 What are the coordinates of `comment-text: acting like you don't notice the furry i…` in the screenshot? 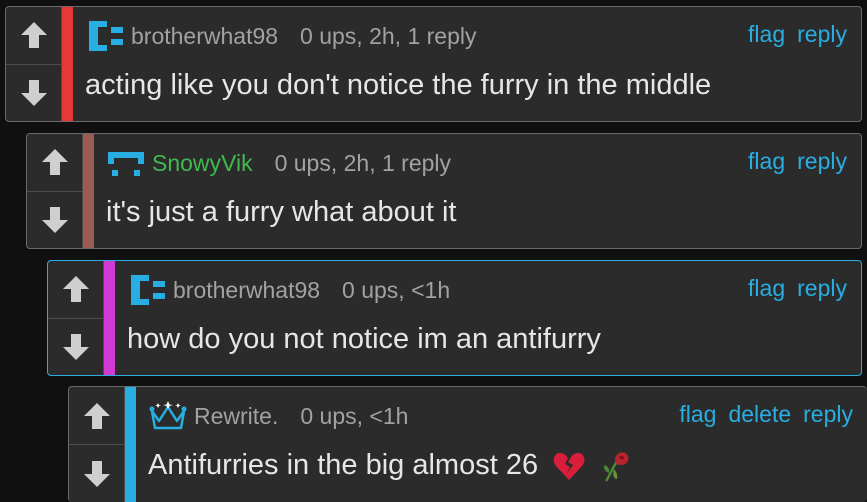 It's located at (398, 85).